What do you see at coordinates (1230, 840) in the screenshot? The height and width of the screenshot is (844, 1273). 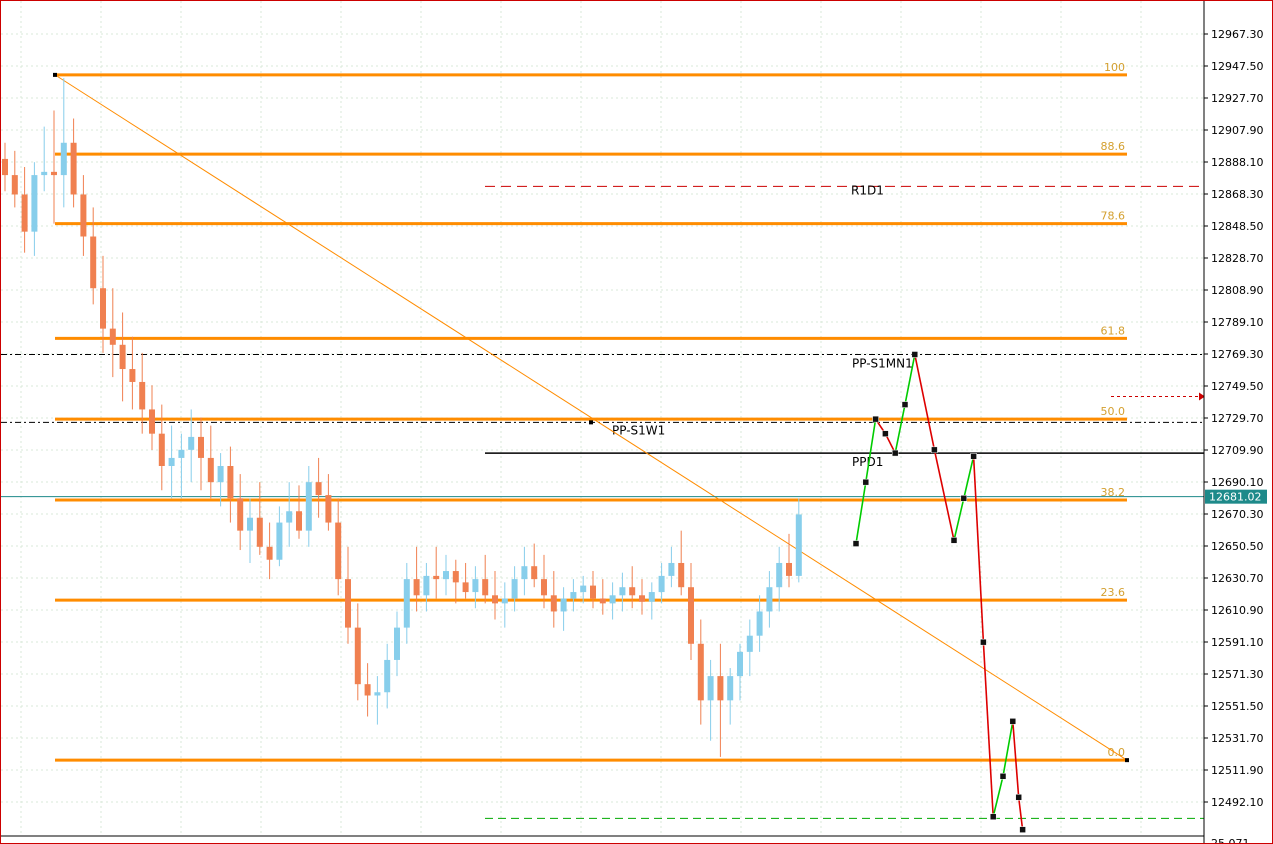 I see `axis-bottom-label: 25.071` at bounding box center [1230, 840].